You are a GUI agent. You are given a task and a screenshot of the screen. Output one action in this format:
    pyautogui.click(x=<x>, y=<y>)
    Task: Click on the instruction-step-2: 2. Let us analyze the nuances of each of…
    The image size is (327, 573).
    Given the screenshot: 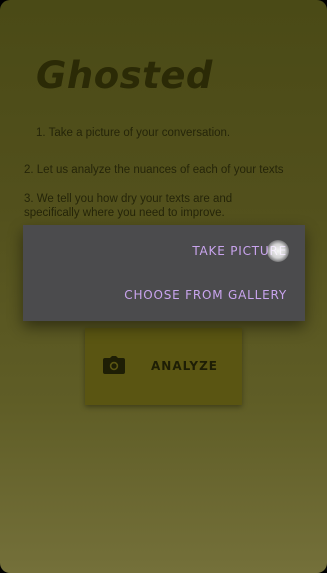 What is the action you would take?
    pyautogui.click(x=154, y=170)
    